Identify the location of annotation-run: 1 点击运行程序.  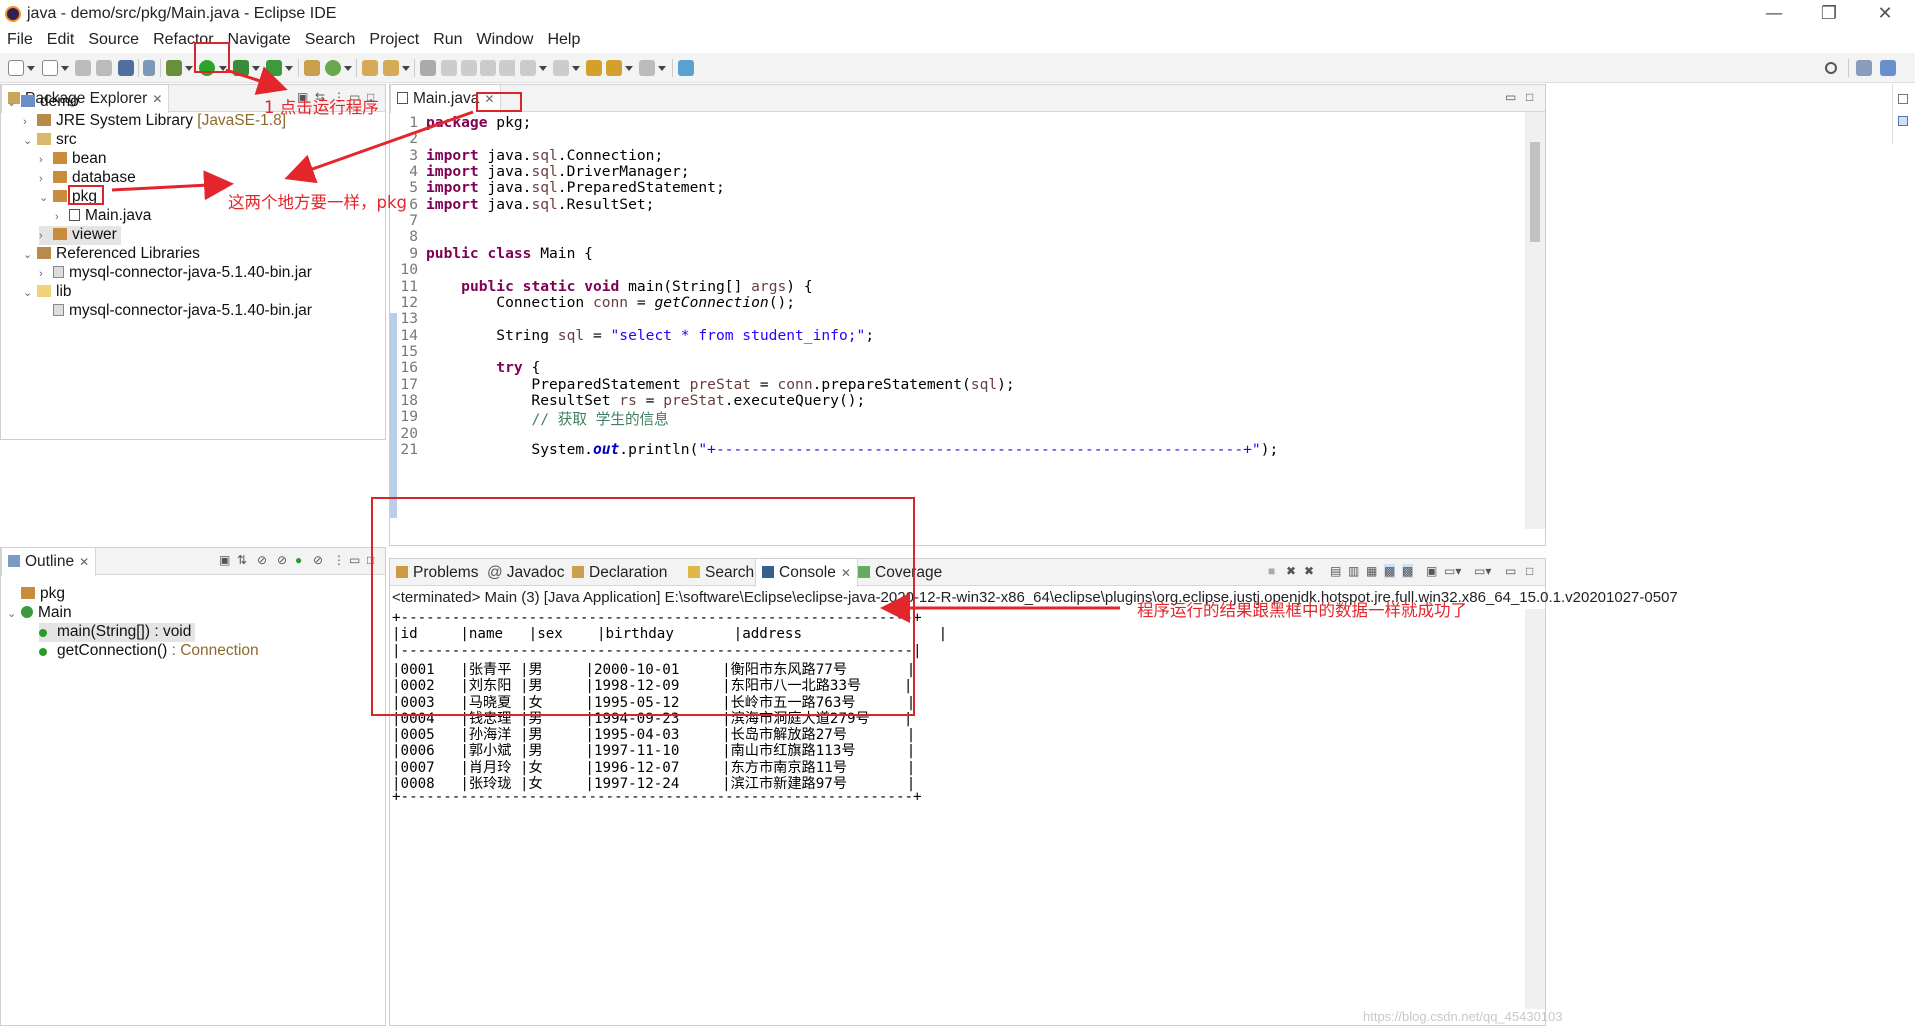
(321, 107).